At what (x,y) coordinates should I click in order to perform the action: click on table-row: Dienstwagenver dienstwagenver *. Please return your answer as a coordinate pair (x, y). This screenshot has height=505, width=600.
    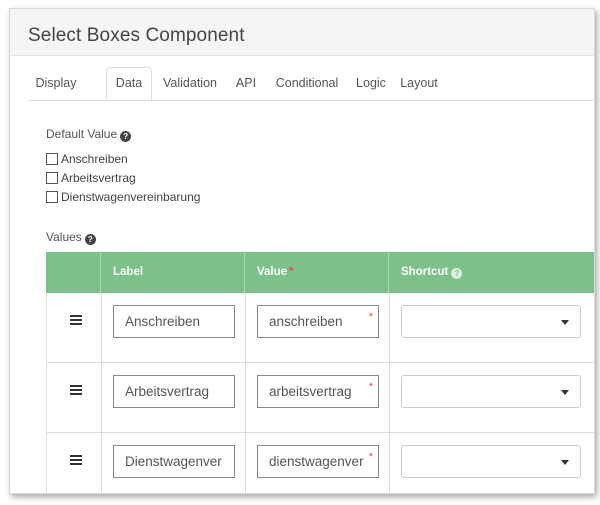
    Looking at the image, I should click on (320, 463).